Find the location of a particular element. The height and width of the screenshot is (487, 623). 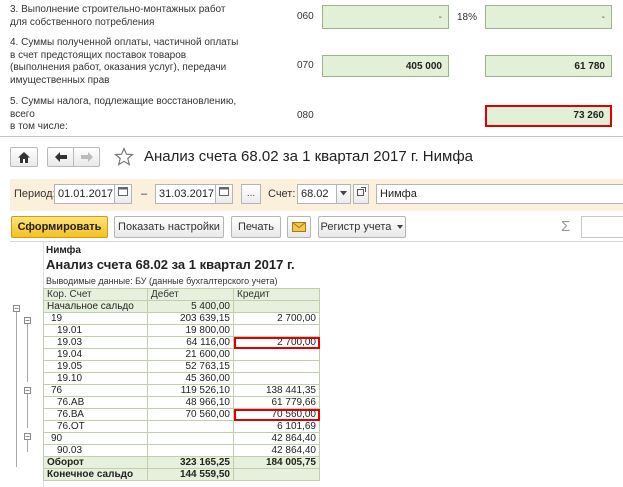

collapse-group-76: − is located at coordinates (27, 391).